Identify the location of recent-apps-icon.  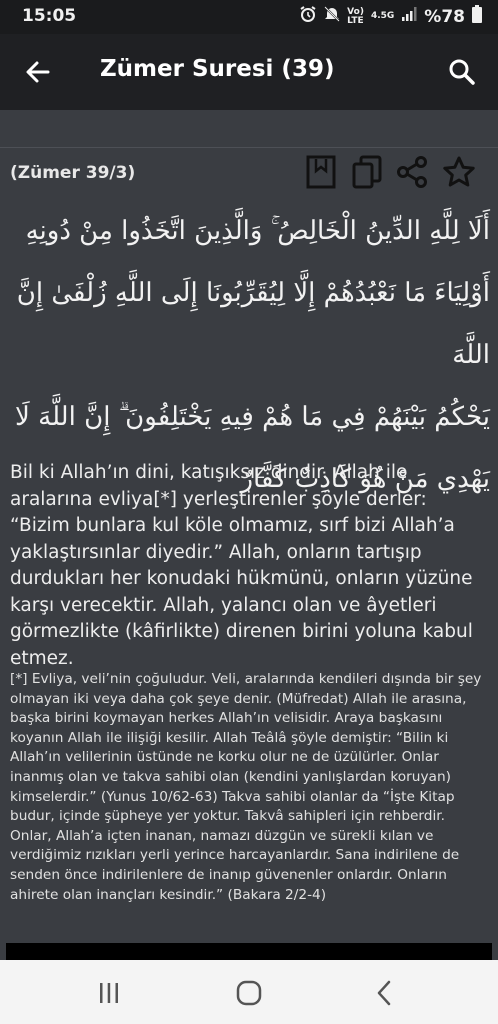
(109, 993).